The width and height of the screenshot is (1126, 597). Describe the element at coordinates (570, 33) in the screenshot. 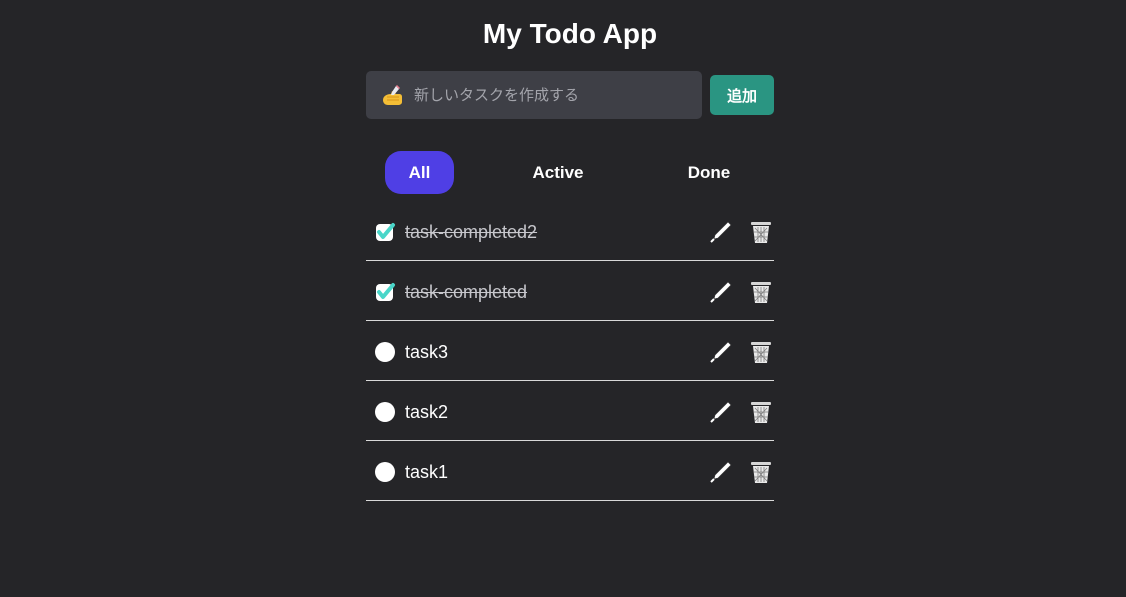

I see `page-title: My Todo App` at that location.